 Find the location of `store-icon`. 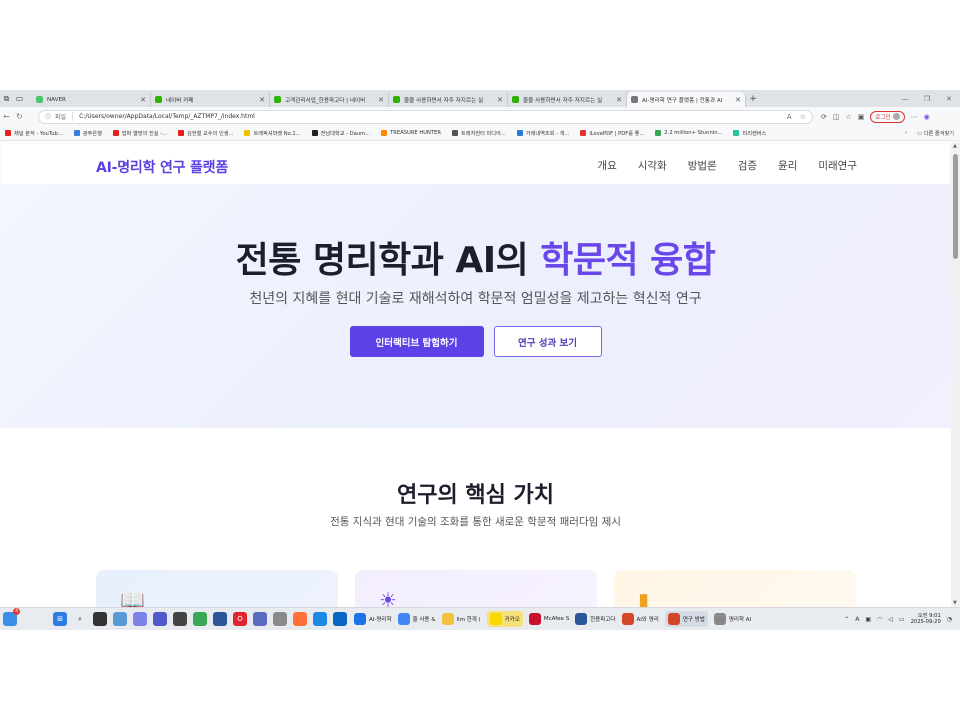

store-icon is located at coordinates (180, 619).